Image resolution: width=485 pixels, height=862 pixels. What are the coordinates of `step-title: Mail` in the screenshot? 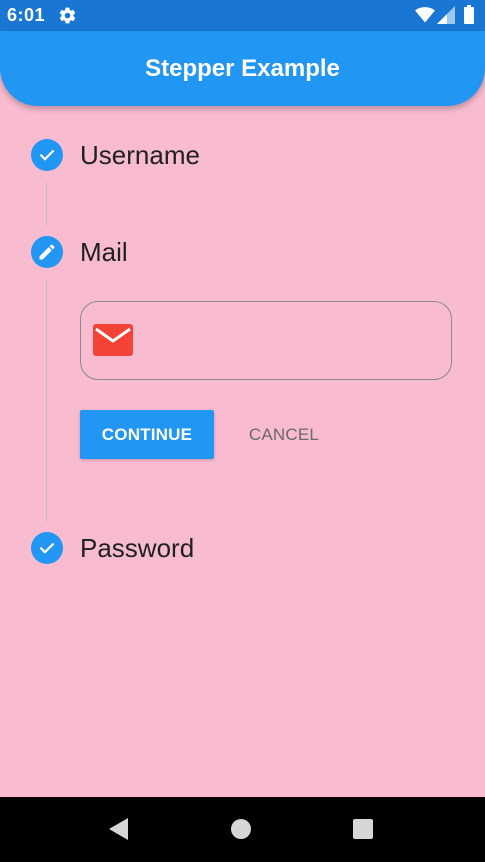 It's located at (104, 252).